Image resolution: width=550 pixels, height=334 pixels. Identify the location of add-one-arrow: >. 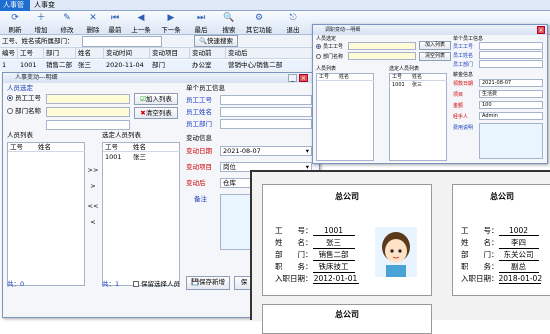
(93, 187).